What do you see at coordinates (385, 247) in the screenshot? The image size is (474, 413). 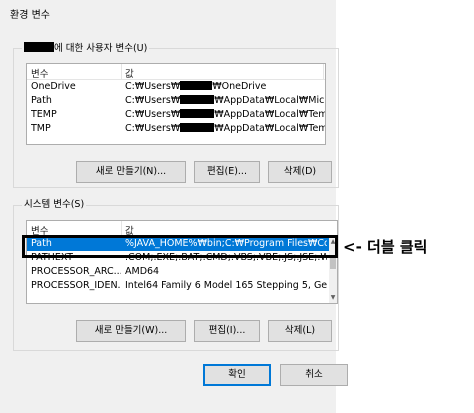 I see `double-click-annotation: <- 더블 클릭` at bounding box center [385, 247].